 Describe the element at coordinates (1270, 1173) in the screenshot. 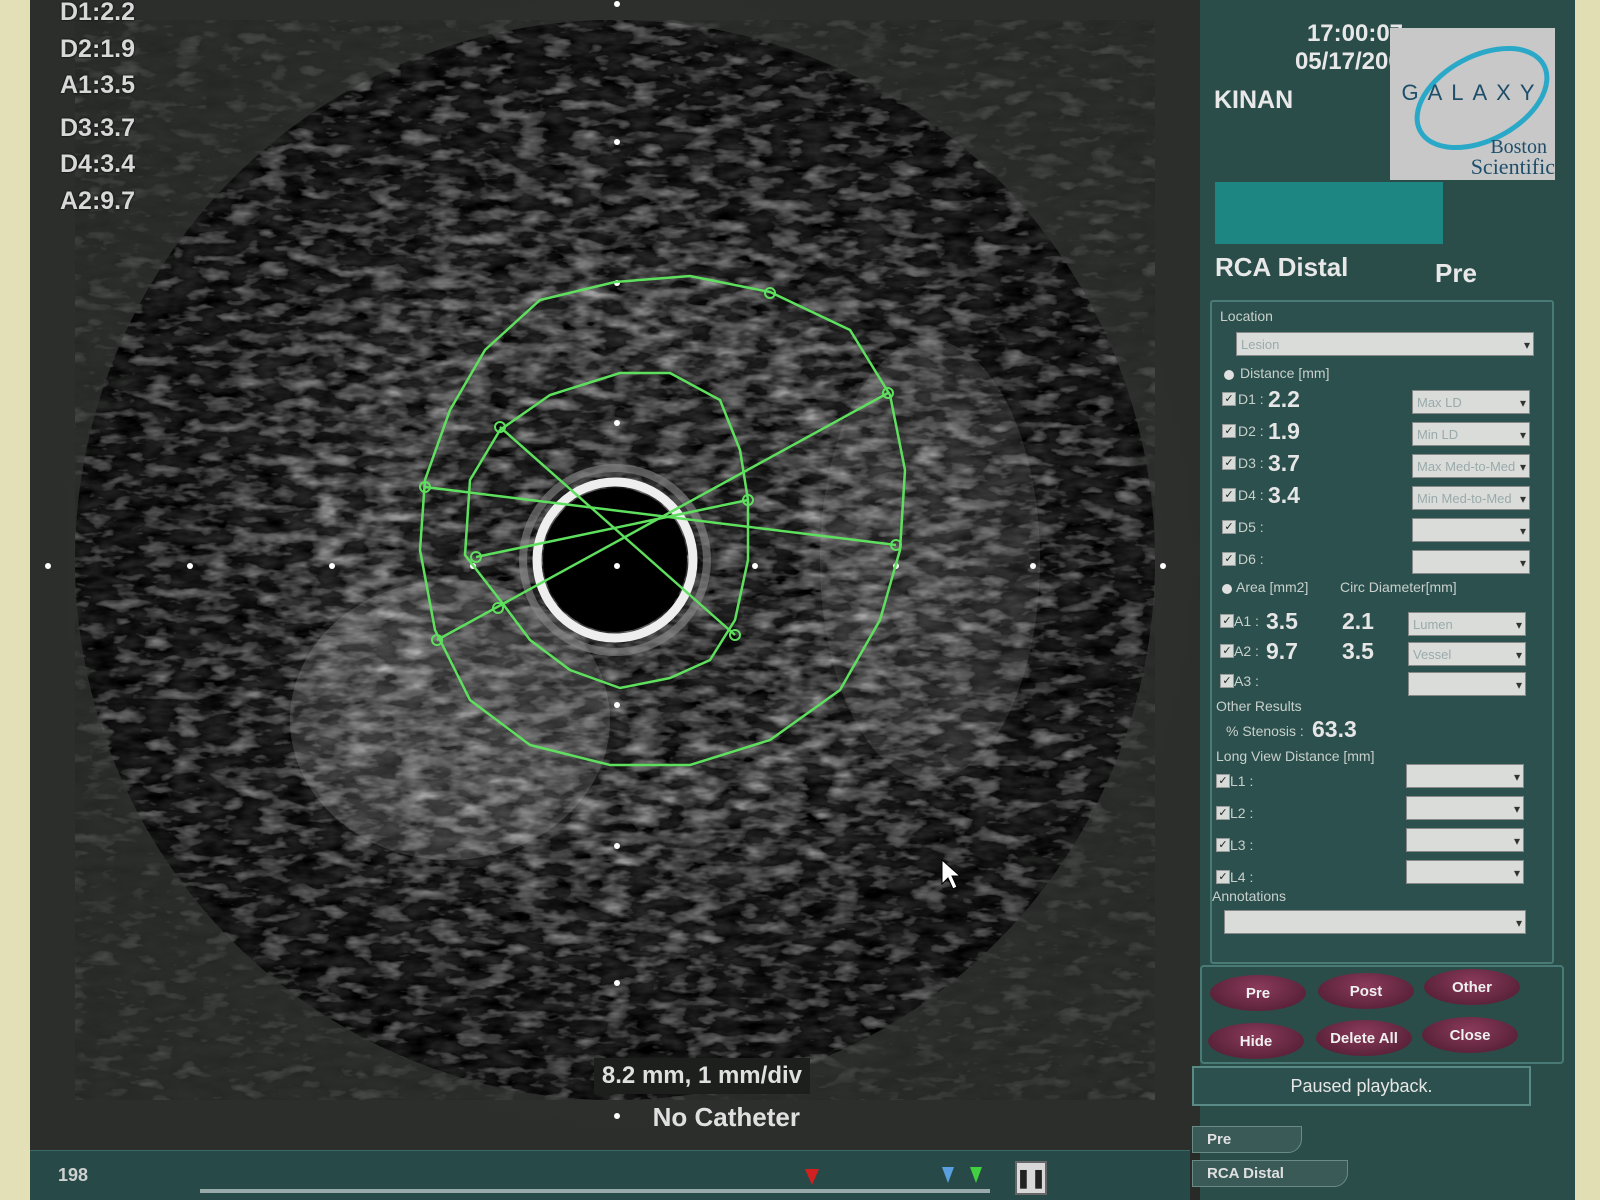

I see `tab-vessel: RCA Distal` at that location.